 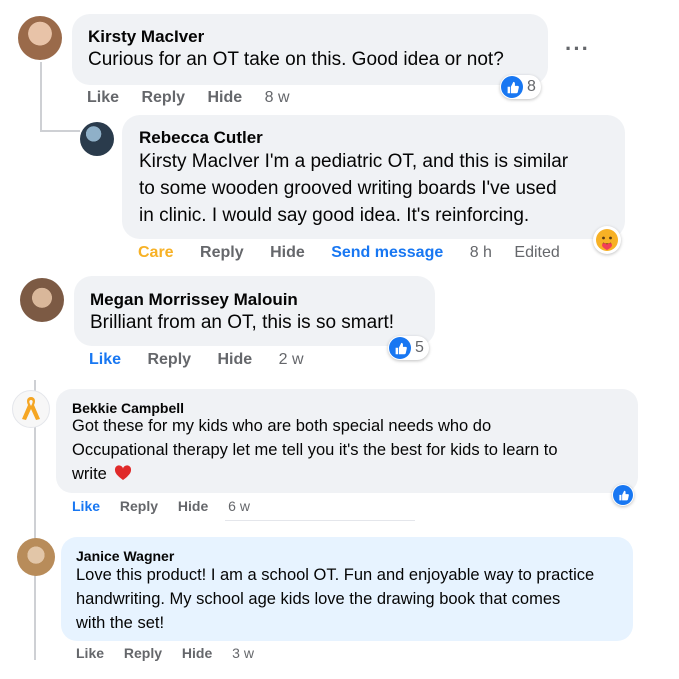 I want to click on comment-text: Brilliant from an OT, this is so smart!, so click(x=242, y=322).